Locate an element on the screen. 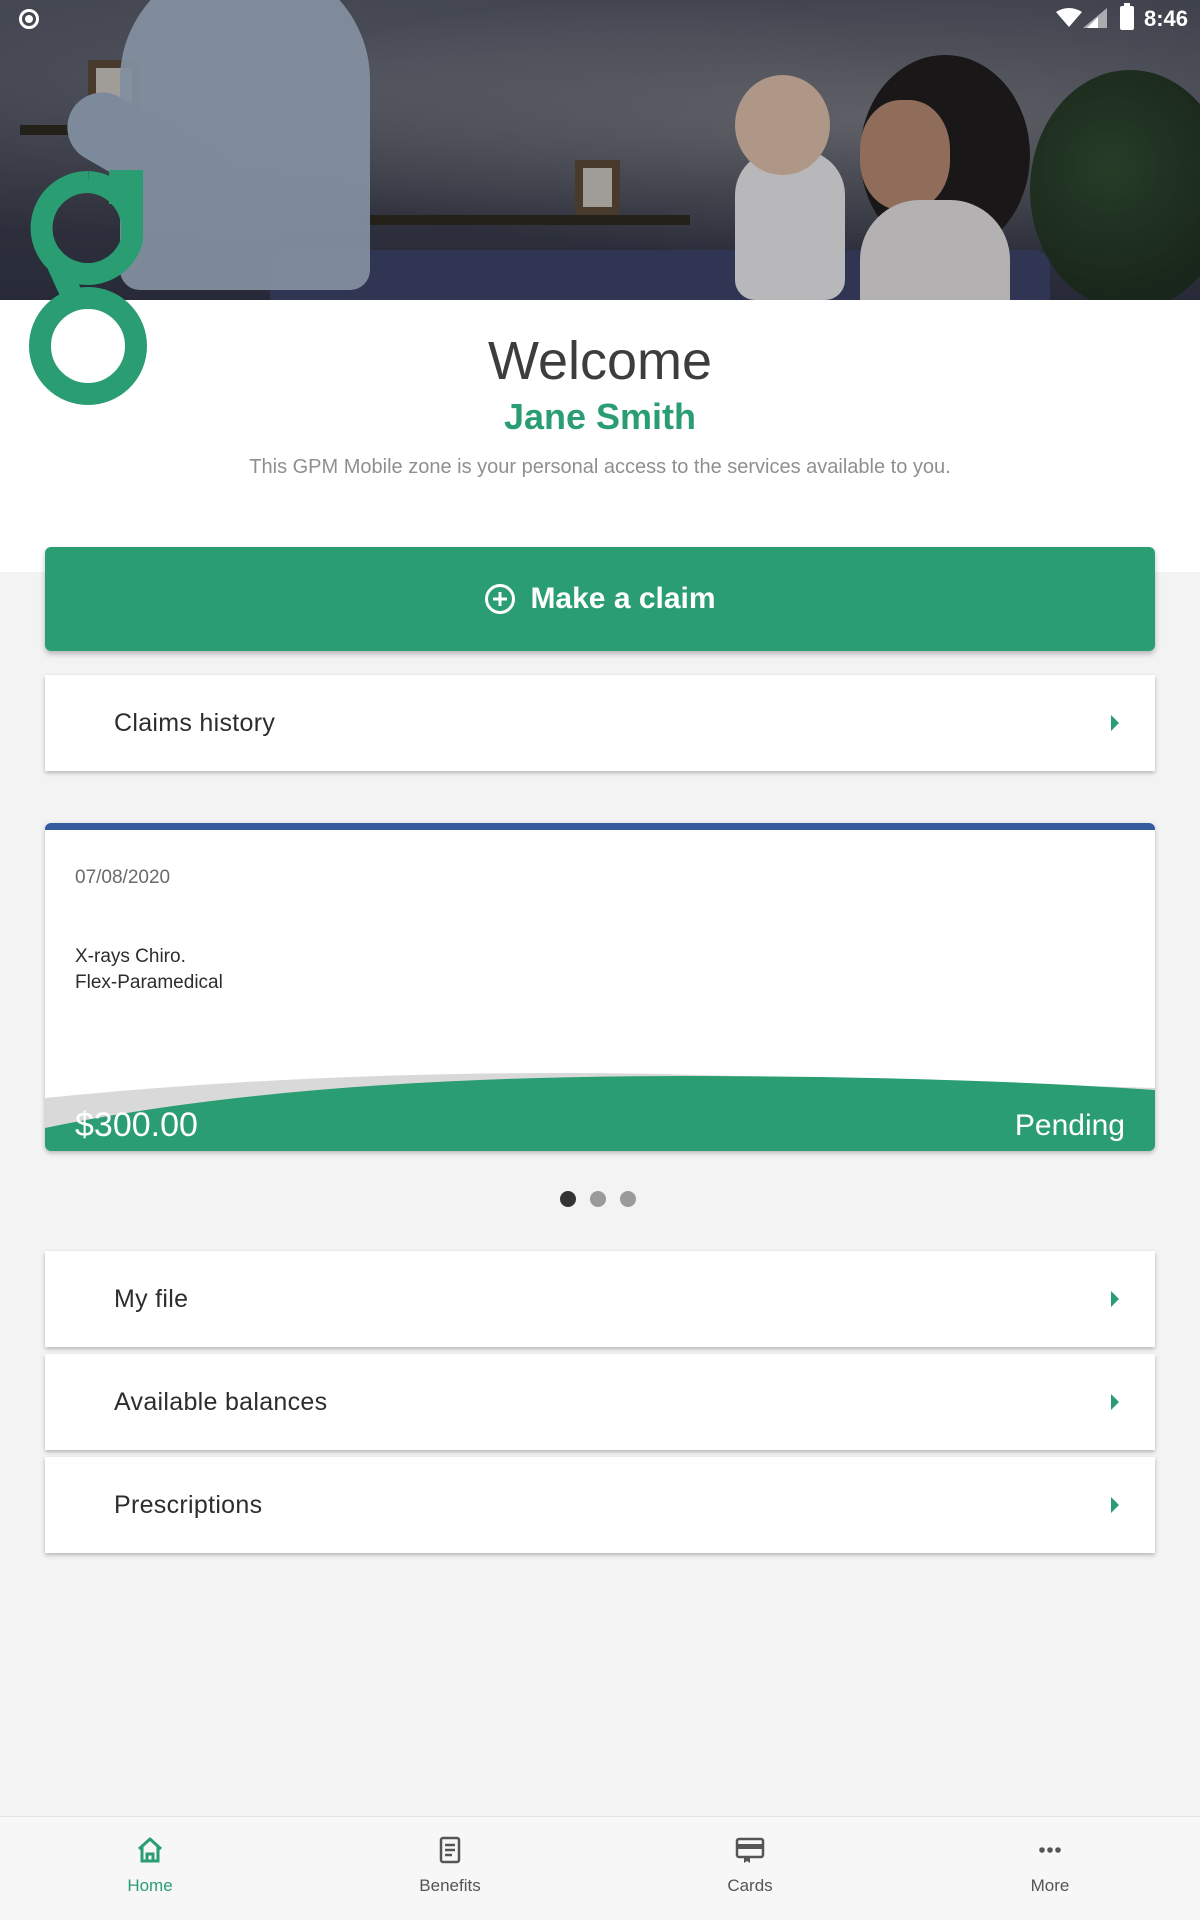  make-claim-button: Make a claim is located at coordinates (600, 599).